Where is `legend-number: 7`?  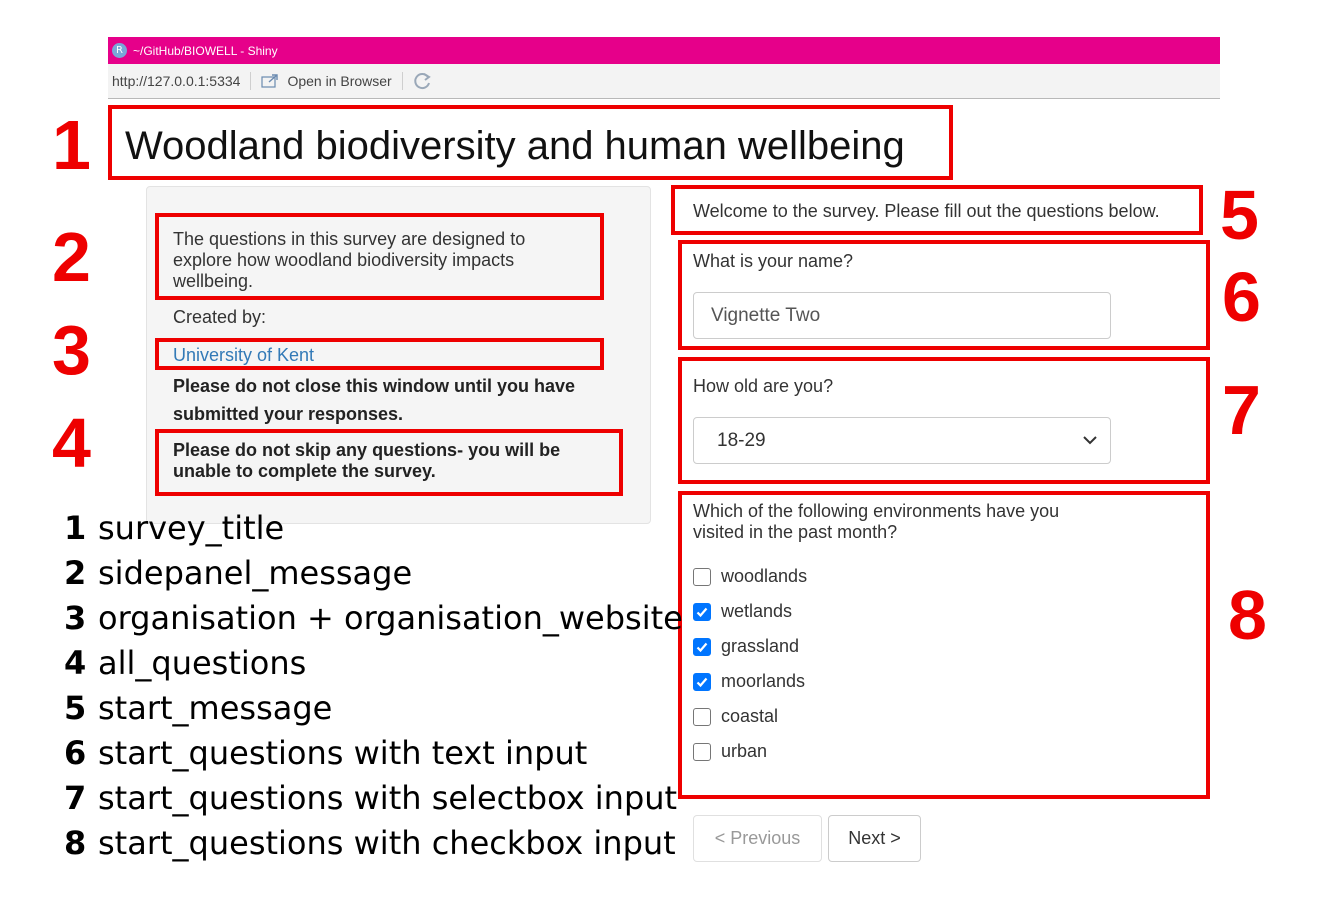 legend-number: 7 is located at coordinates (75, 798).